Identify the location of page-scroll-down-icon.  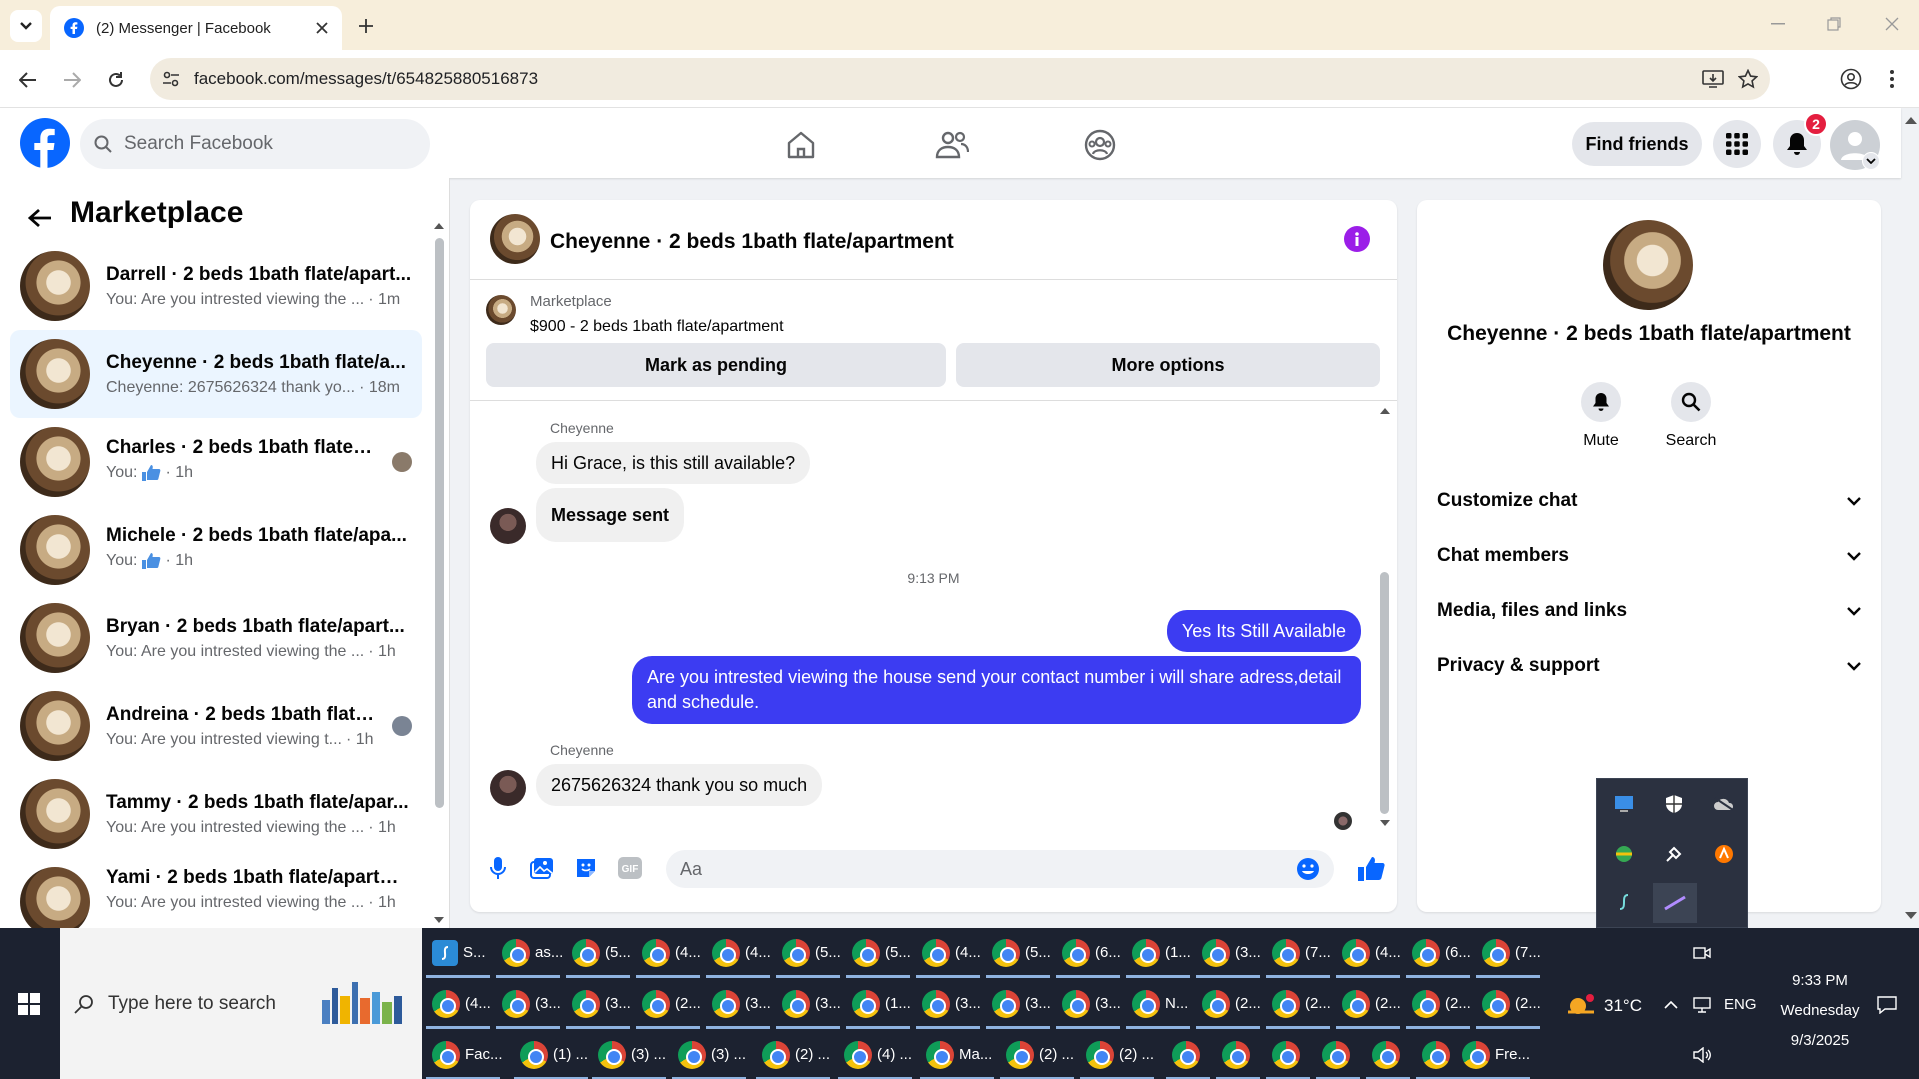
(1911, 916).